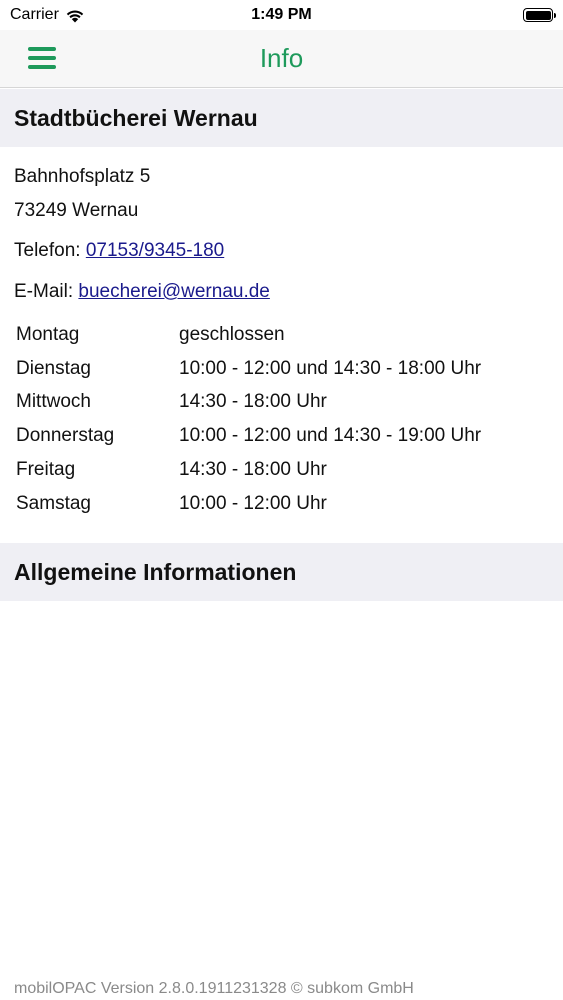  Describe the element at coordinates (53, 368) in the screenshot. I see `day-cell: Dienstag` at that location.